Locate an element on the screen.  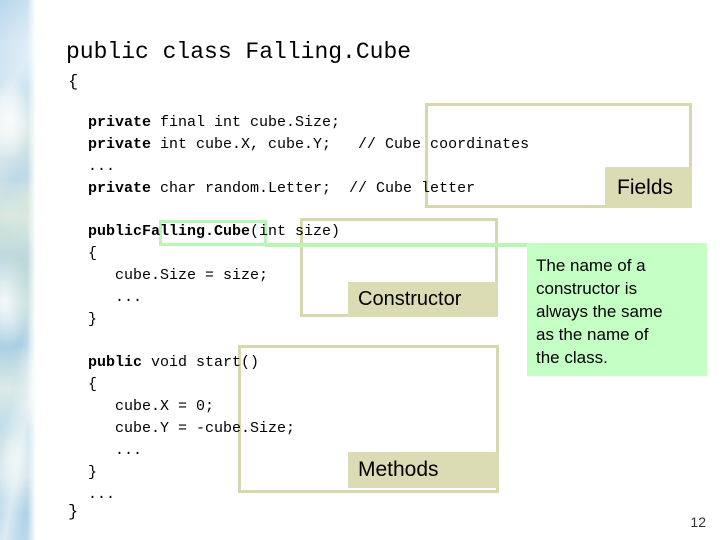
class-open-brace: { is located at coordinates (73, 82).